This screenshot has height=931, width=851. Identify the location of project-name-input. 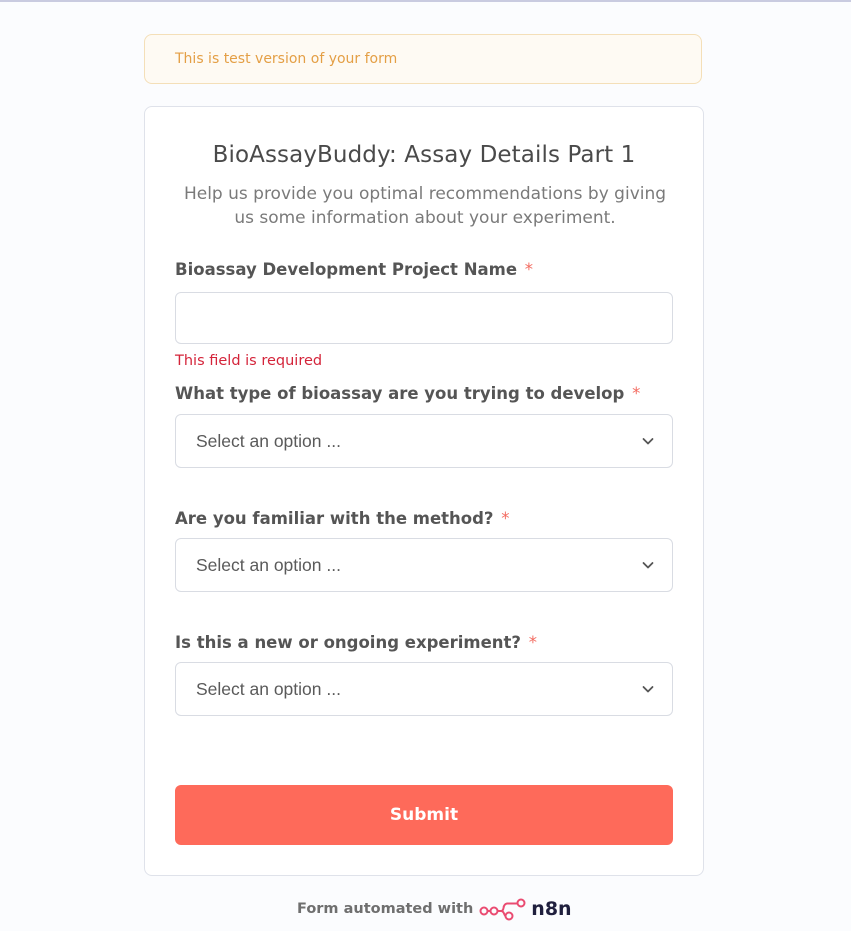
(424, 318).